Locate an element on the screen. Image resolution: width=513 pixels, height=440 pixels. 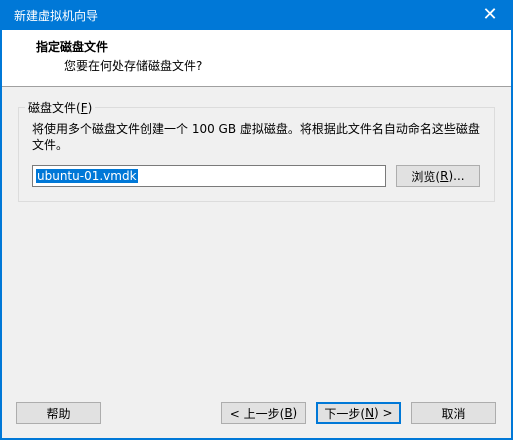
back-button: < 上一步(B) is located at coordinates (263, 413).